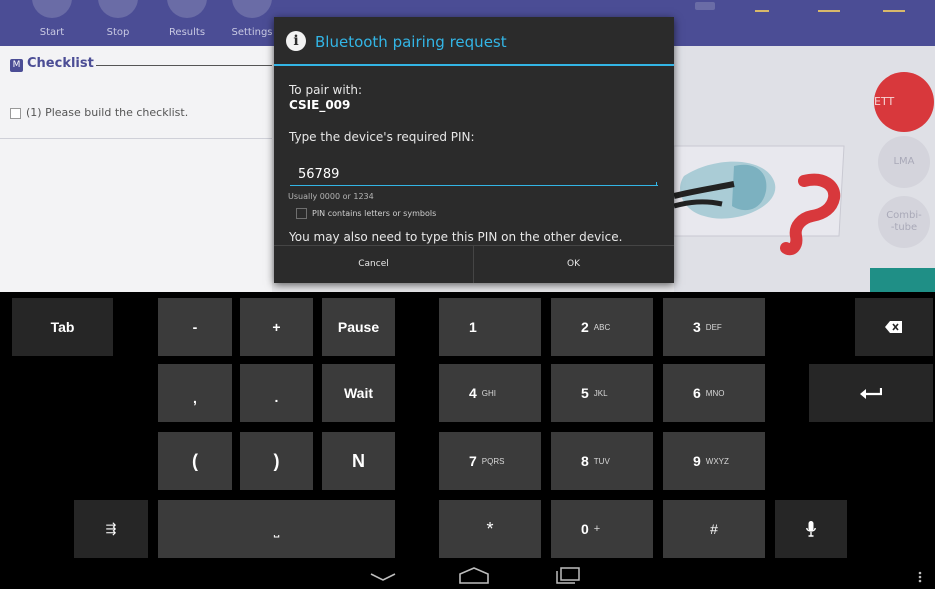  I want to click on comma-key: ,, so click(195, 393).